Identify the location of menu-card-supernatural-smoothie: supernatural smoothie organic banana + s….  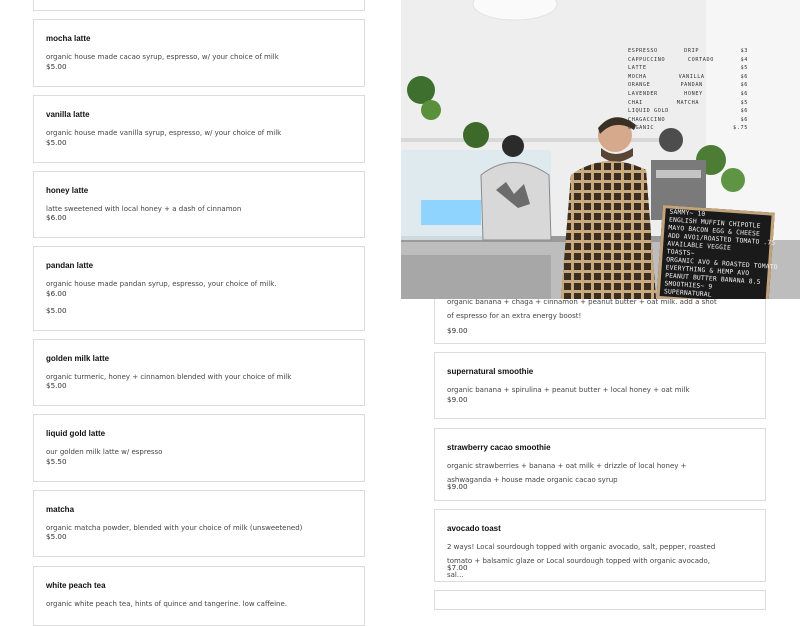
(600, 385).